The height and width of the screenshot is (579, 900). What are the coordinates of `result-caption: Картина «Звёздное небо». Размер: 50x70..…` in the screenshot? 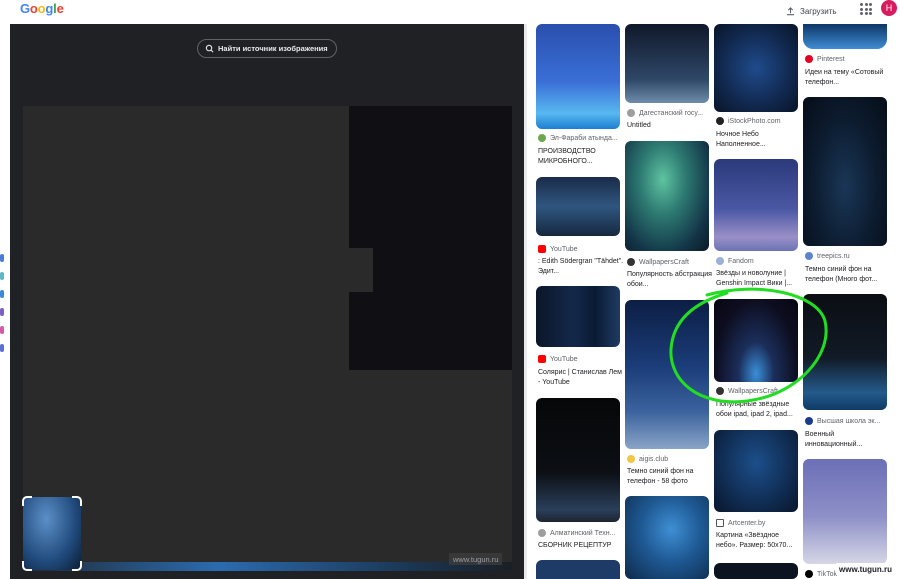 It's located at (759, 541).